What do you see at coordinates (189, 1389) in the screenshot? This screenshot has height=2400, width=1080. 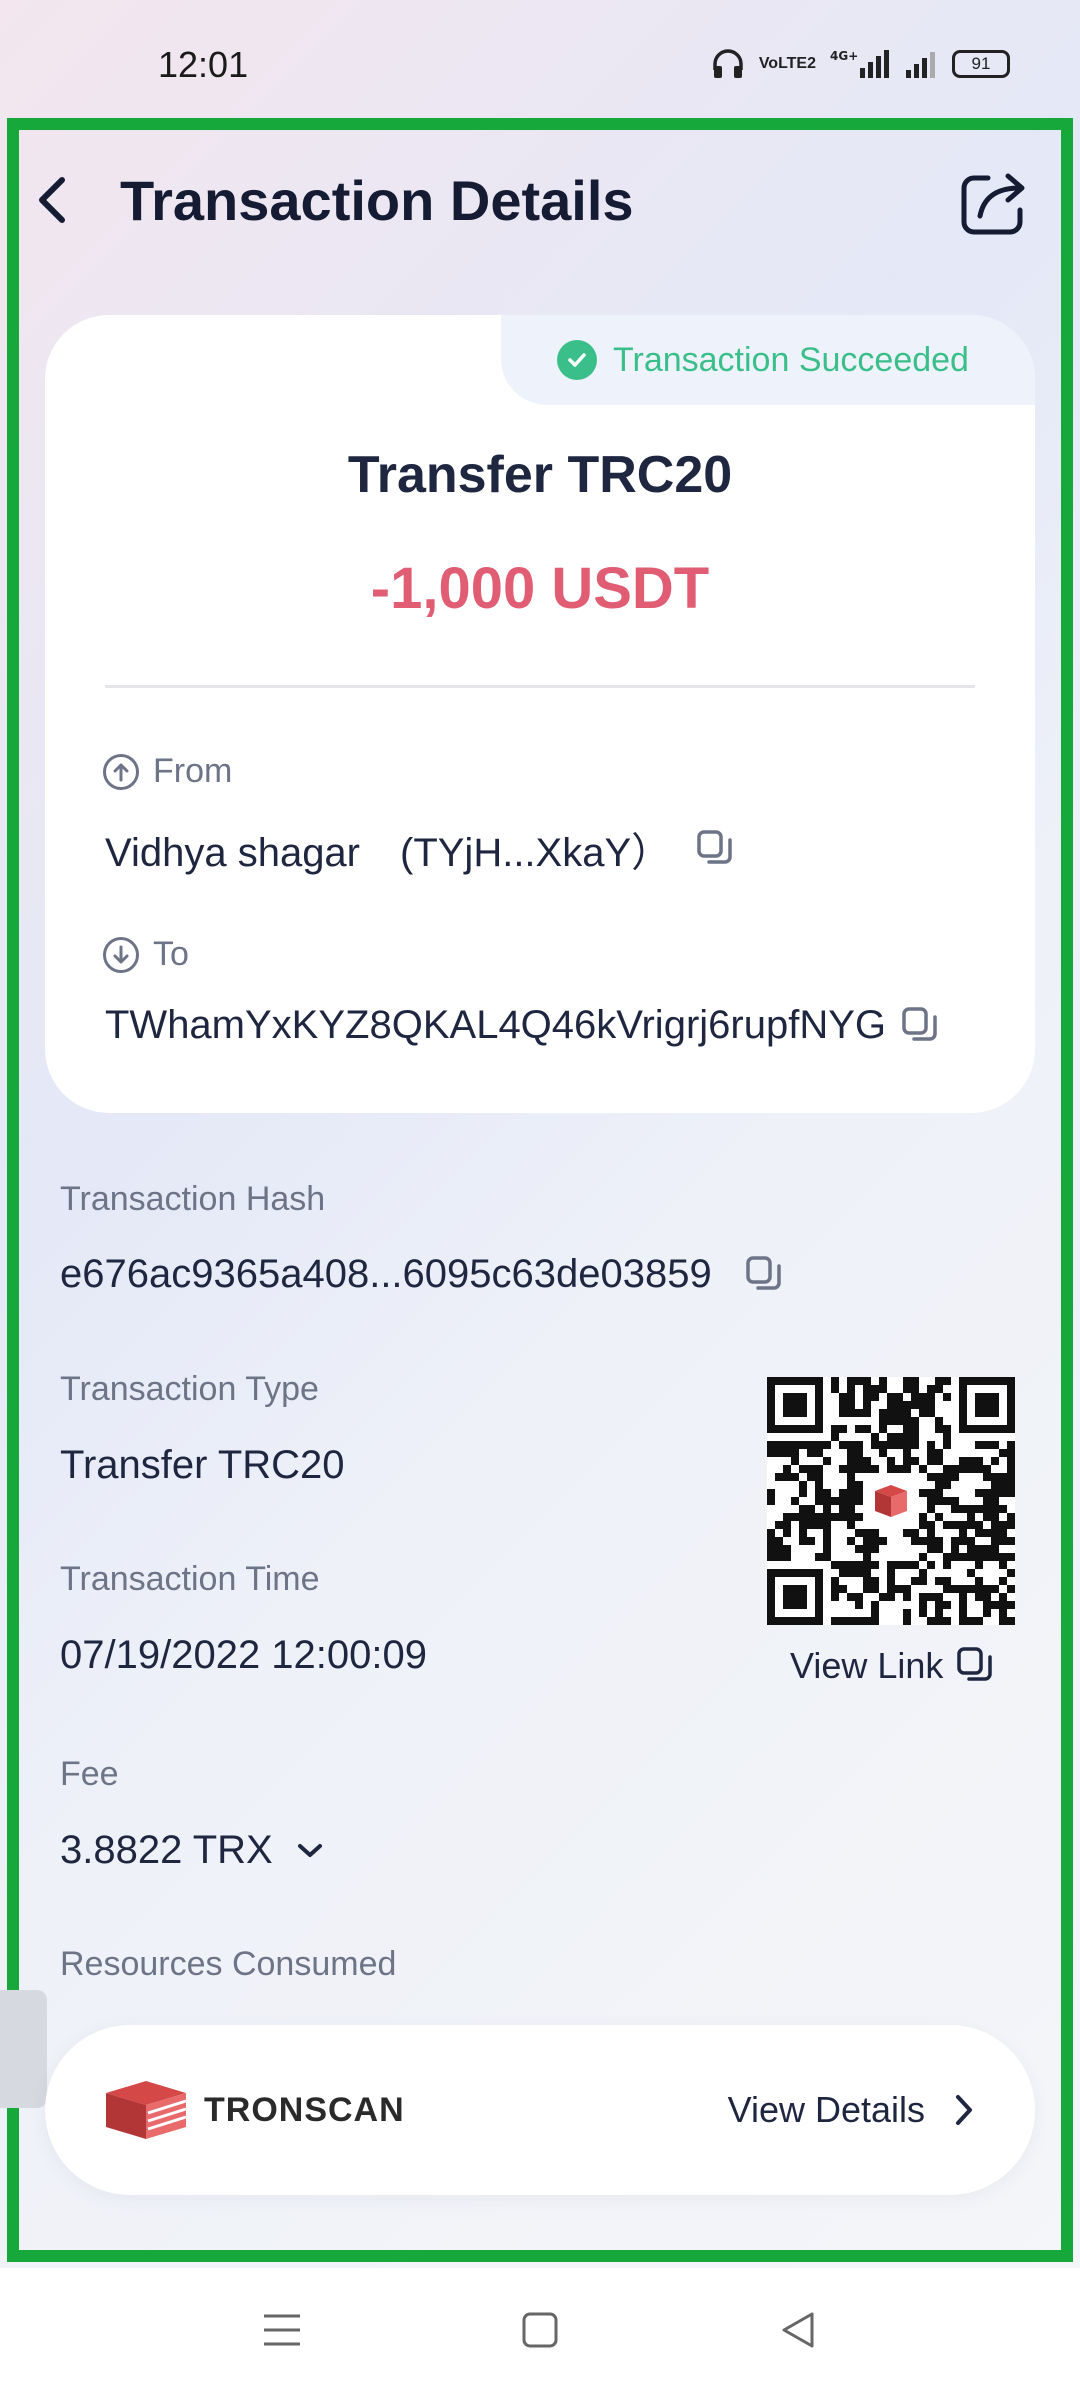 I see `transaction-type-label: Transaction Type` at bounding box center [189, 1389].